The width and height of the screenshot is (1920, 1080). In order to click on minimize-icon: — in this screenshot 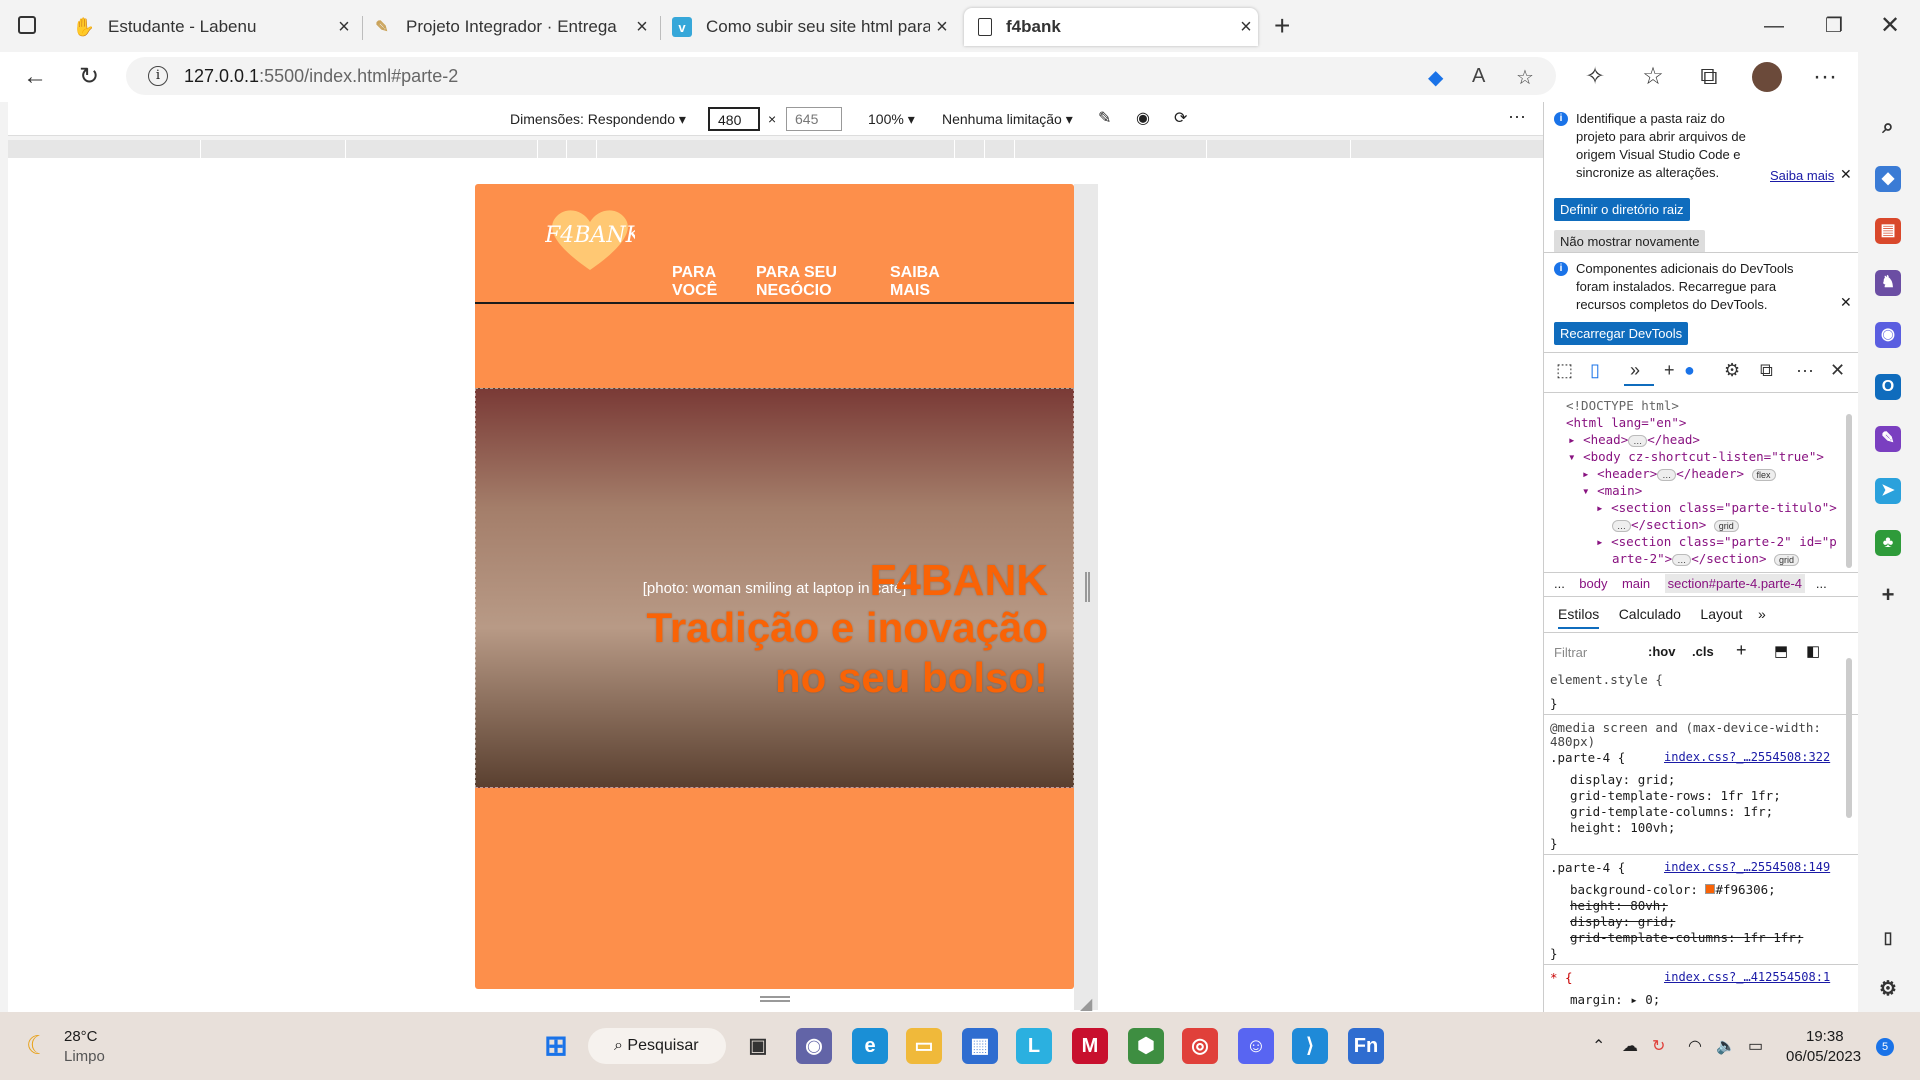, I will do `click(1774, 26)`.